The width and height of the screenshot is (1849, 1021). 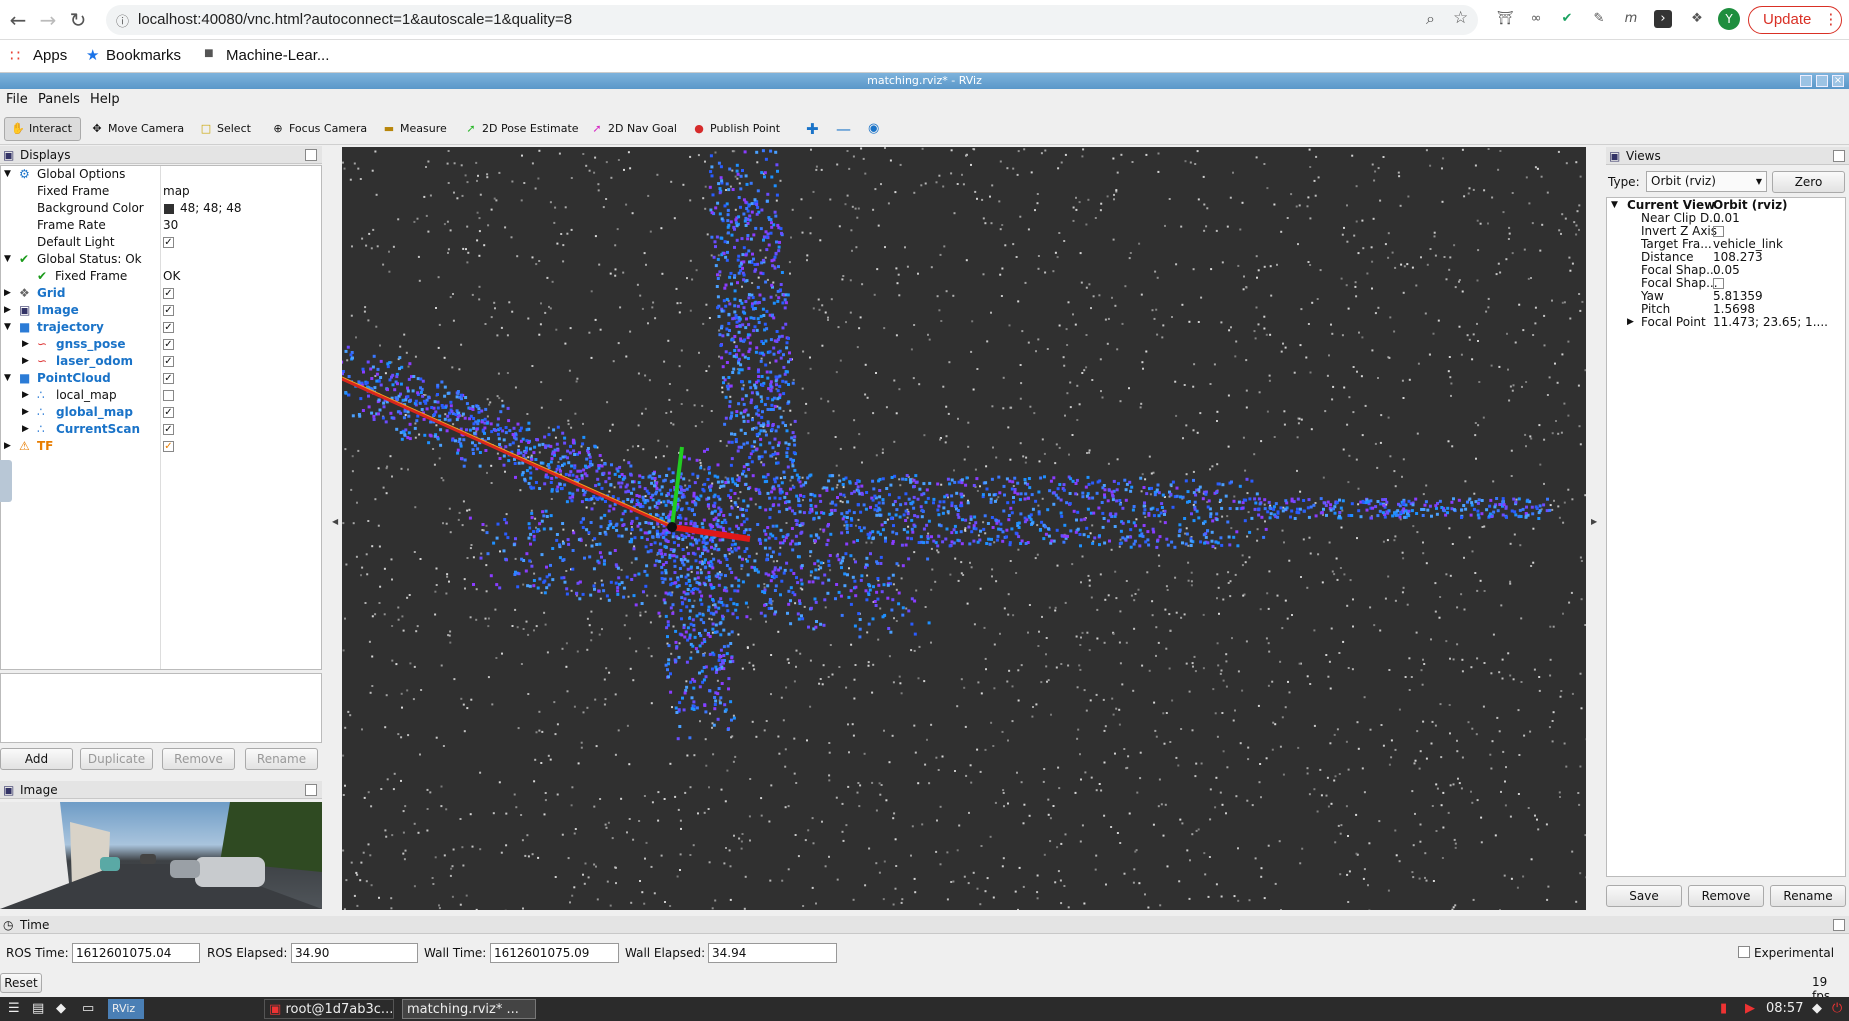 I want to click on add-tool-icon: ✚, so click(x=812, y=129).